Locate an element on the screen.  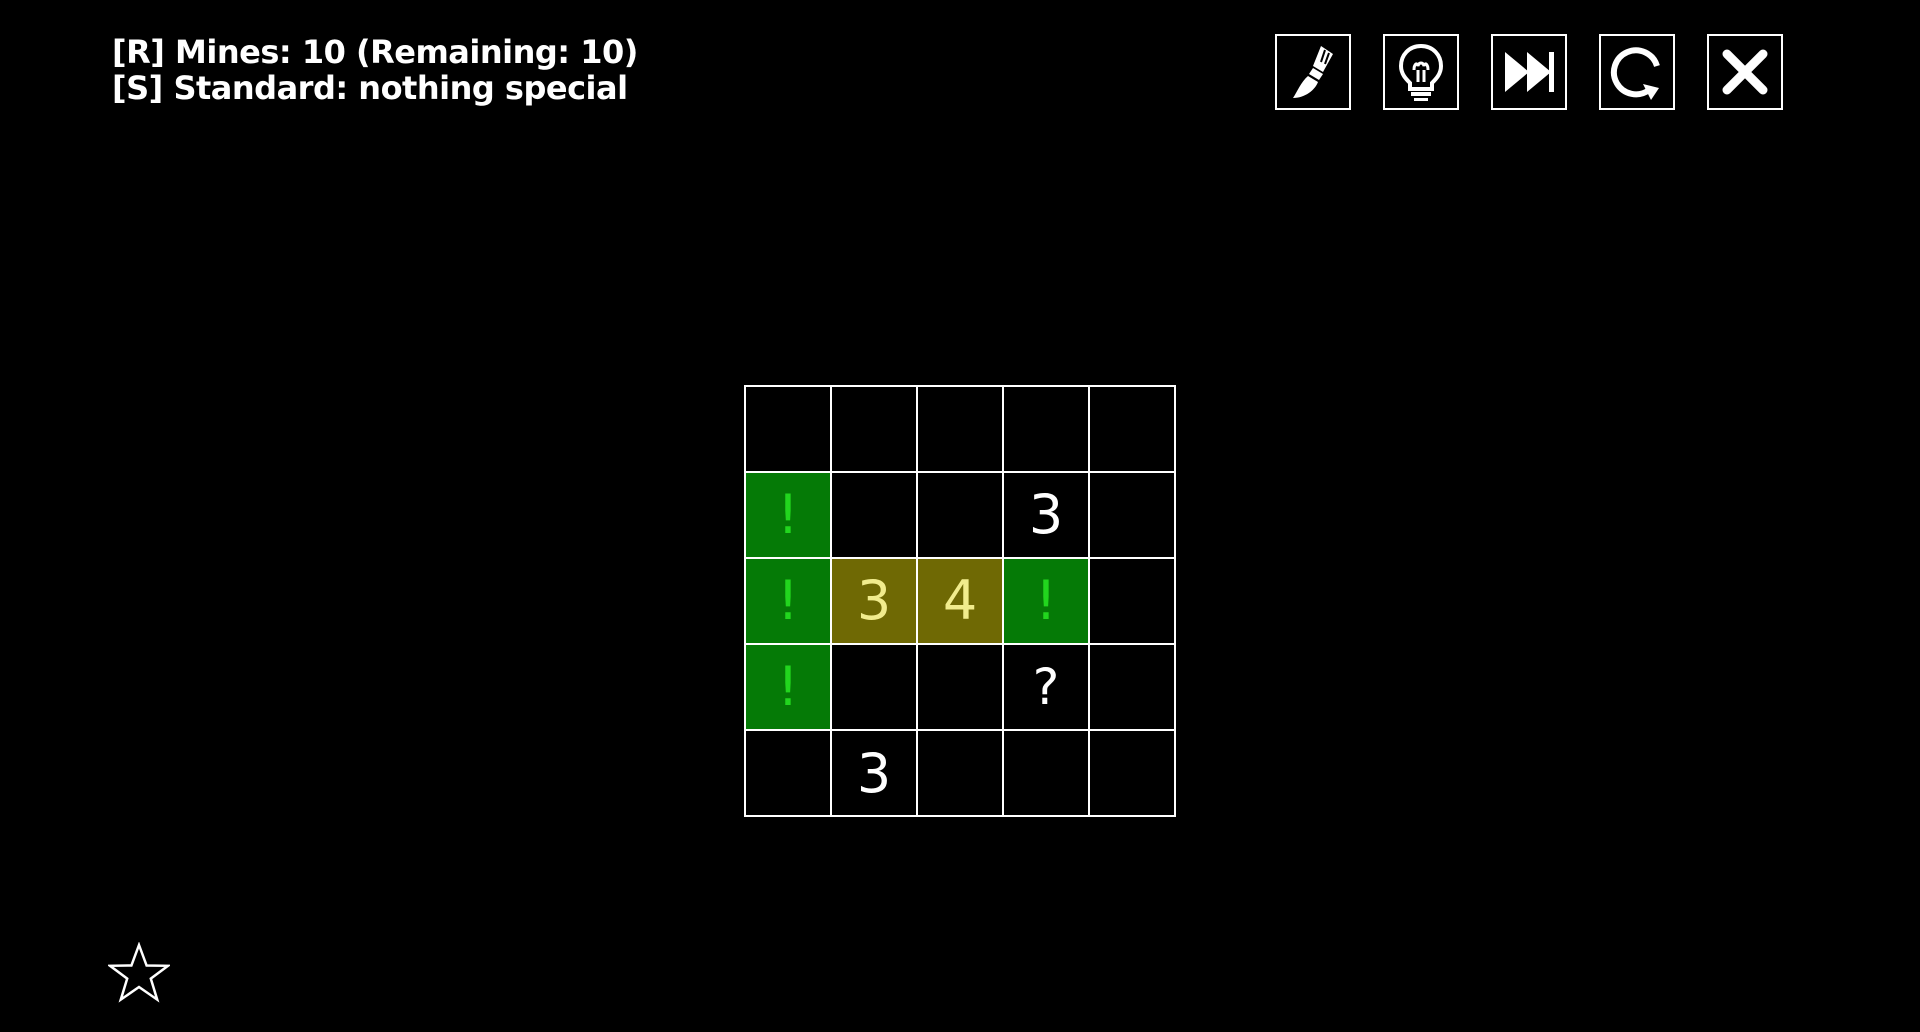
close-button is located at coordinates (1745, 72).